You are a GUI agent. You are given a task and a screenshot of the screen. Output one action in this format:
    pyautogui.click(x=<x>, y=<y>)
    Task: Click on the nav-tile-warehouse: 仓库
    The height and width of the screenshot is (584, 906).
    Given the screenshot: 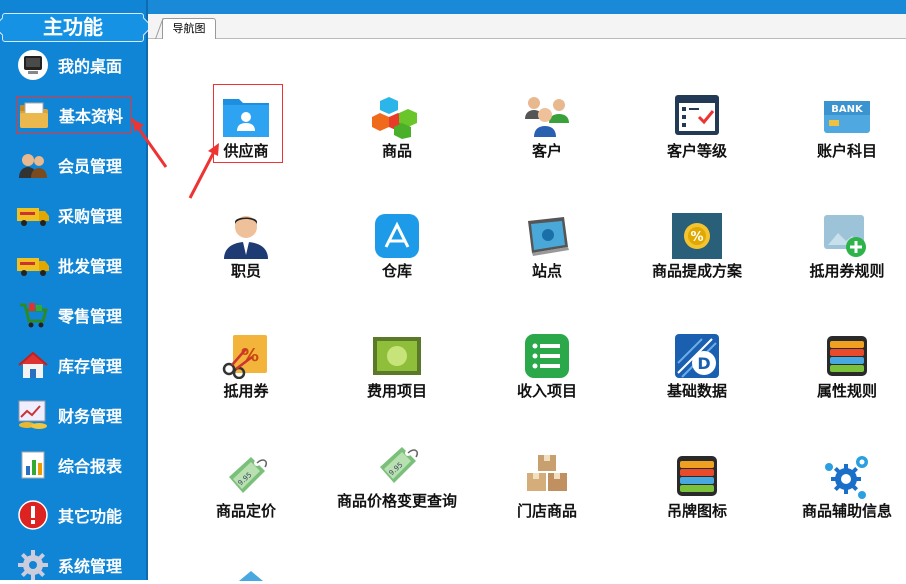 What is the action you would take?
    pyautogui.click(x=397, y=254)
    